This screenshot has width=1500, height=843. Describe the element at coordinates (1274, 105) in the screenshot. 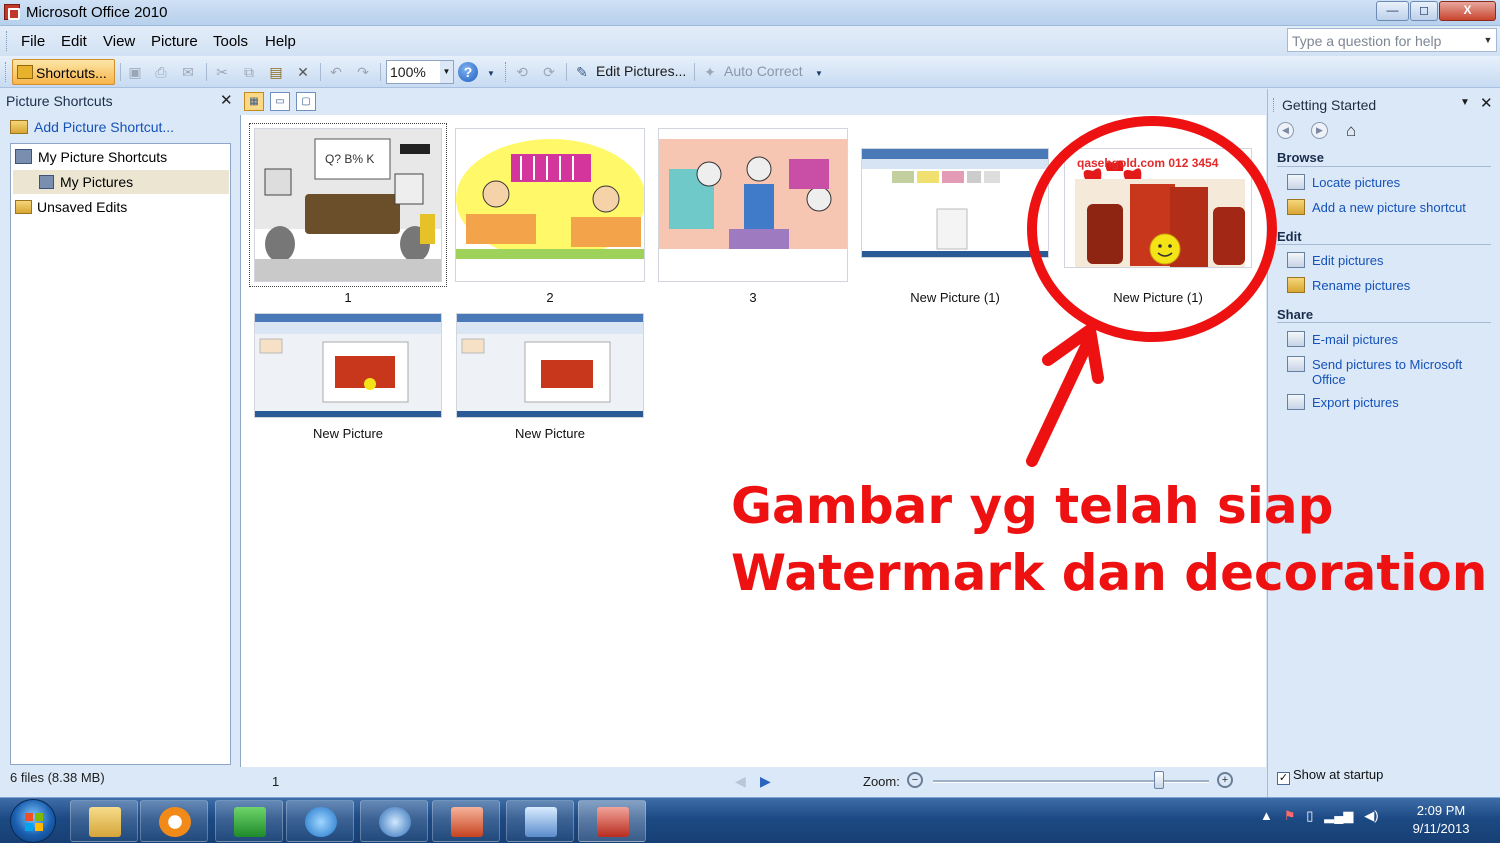

I see `pane-grip` at that location.